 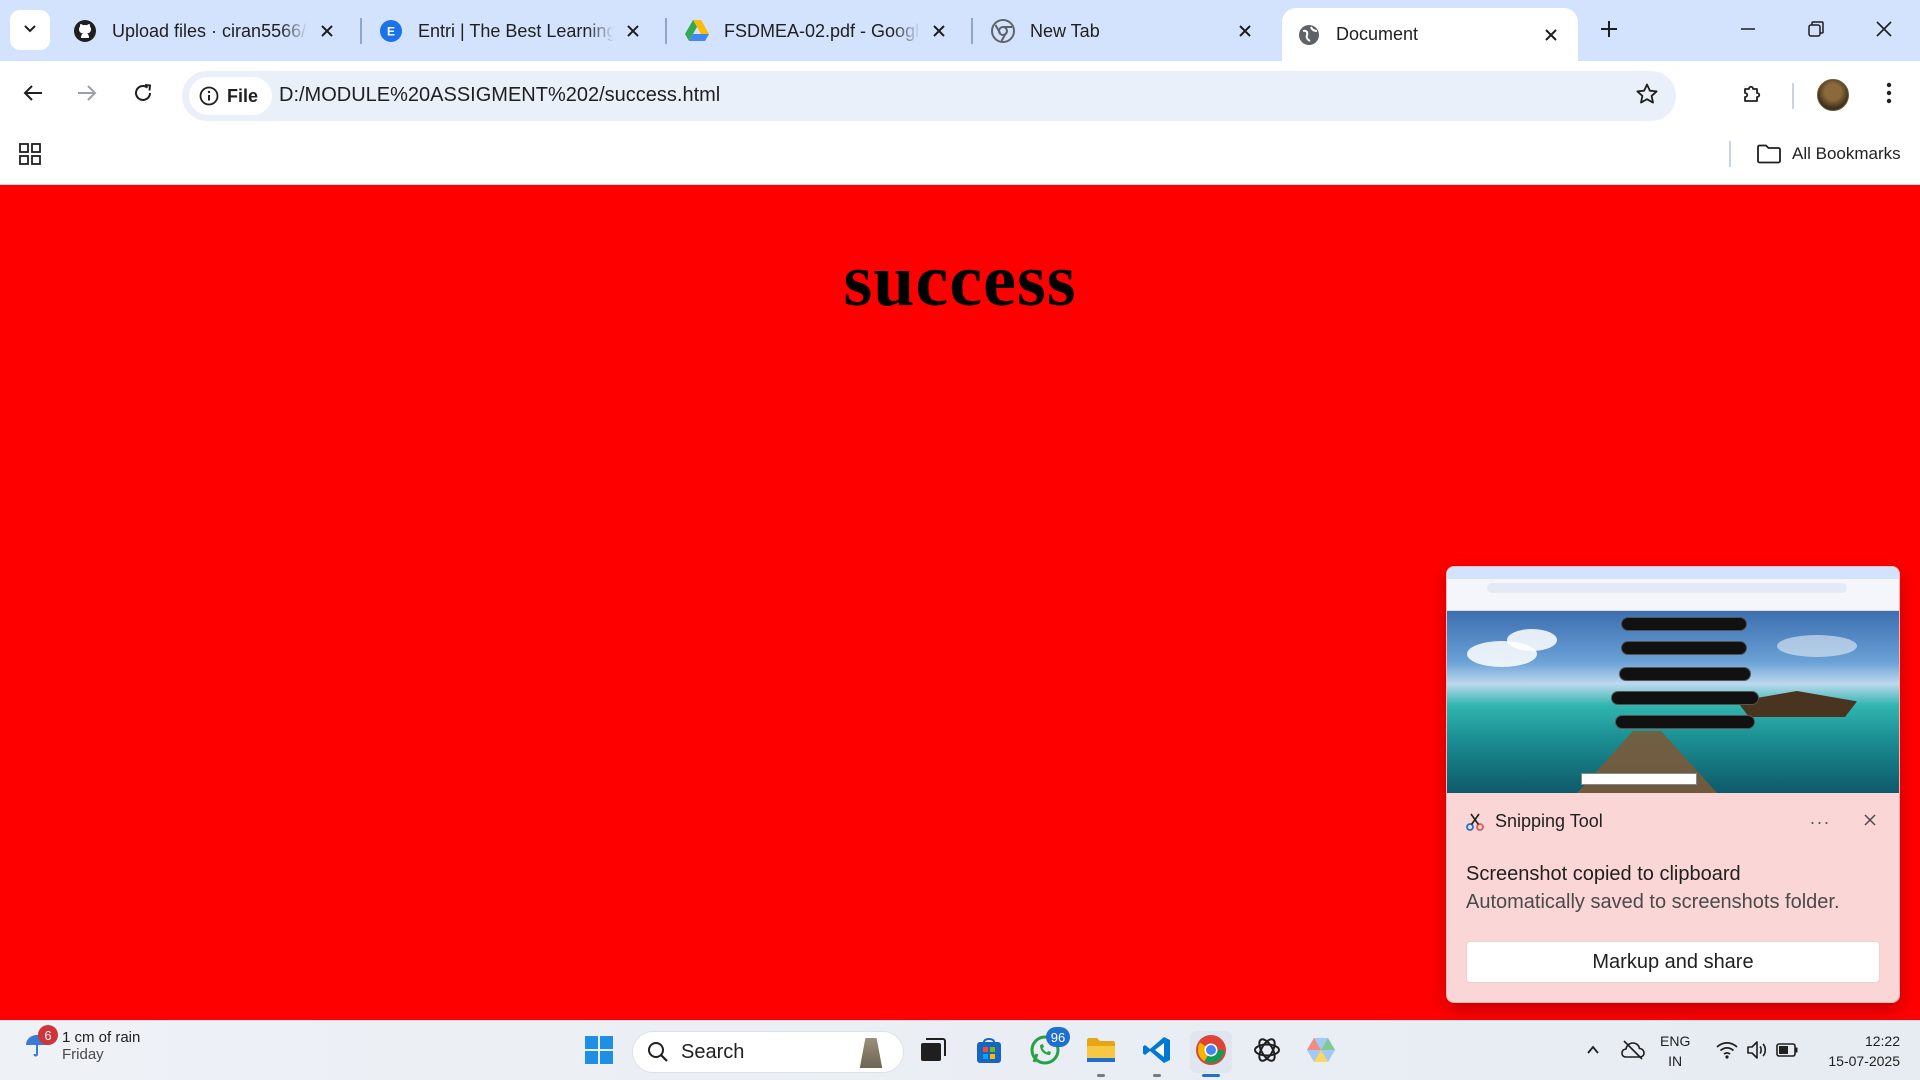 What do you see at coordinates (1820, 822) in the screenshot?
I see `toast-more-button: ···` at bounding box center [1820, 822].